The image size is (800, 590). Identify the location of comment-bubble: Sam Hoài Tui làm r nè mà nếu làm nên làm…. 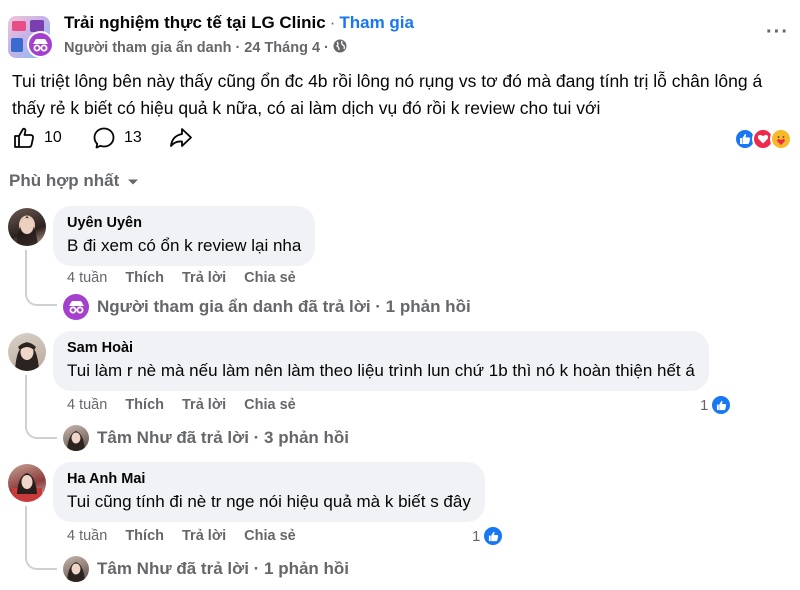
(381, 361).